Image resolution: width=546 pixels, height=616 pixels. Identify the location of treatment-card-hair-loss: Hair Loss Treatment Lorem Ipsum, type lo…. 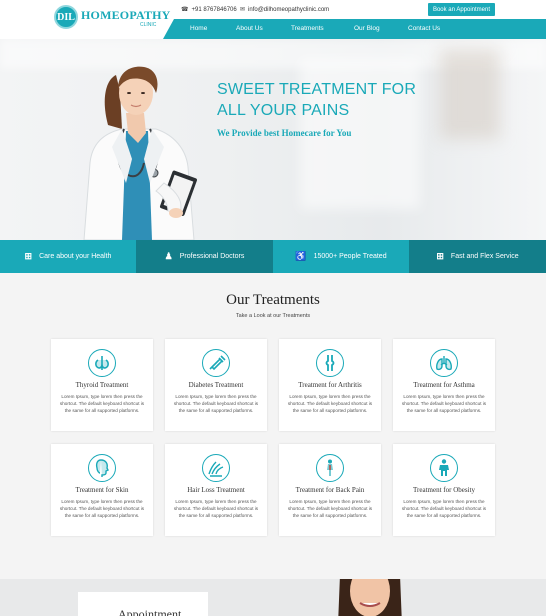
(216, 490).